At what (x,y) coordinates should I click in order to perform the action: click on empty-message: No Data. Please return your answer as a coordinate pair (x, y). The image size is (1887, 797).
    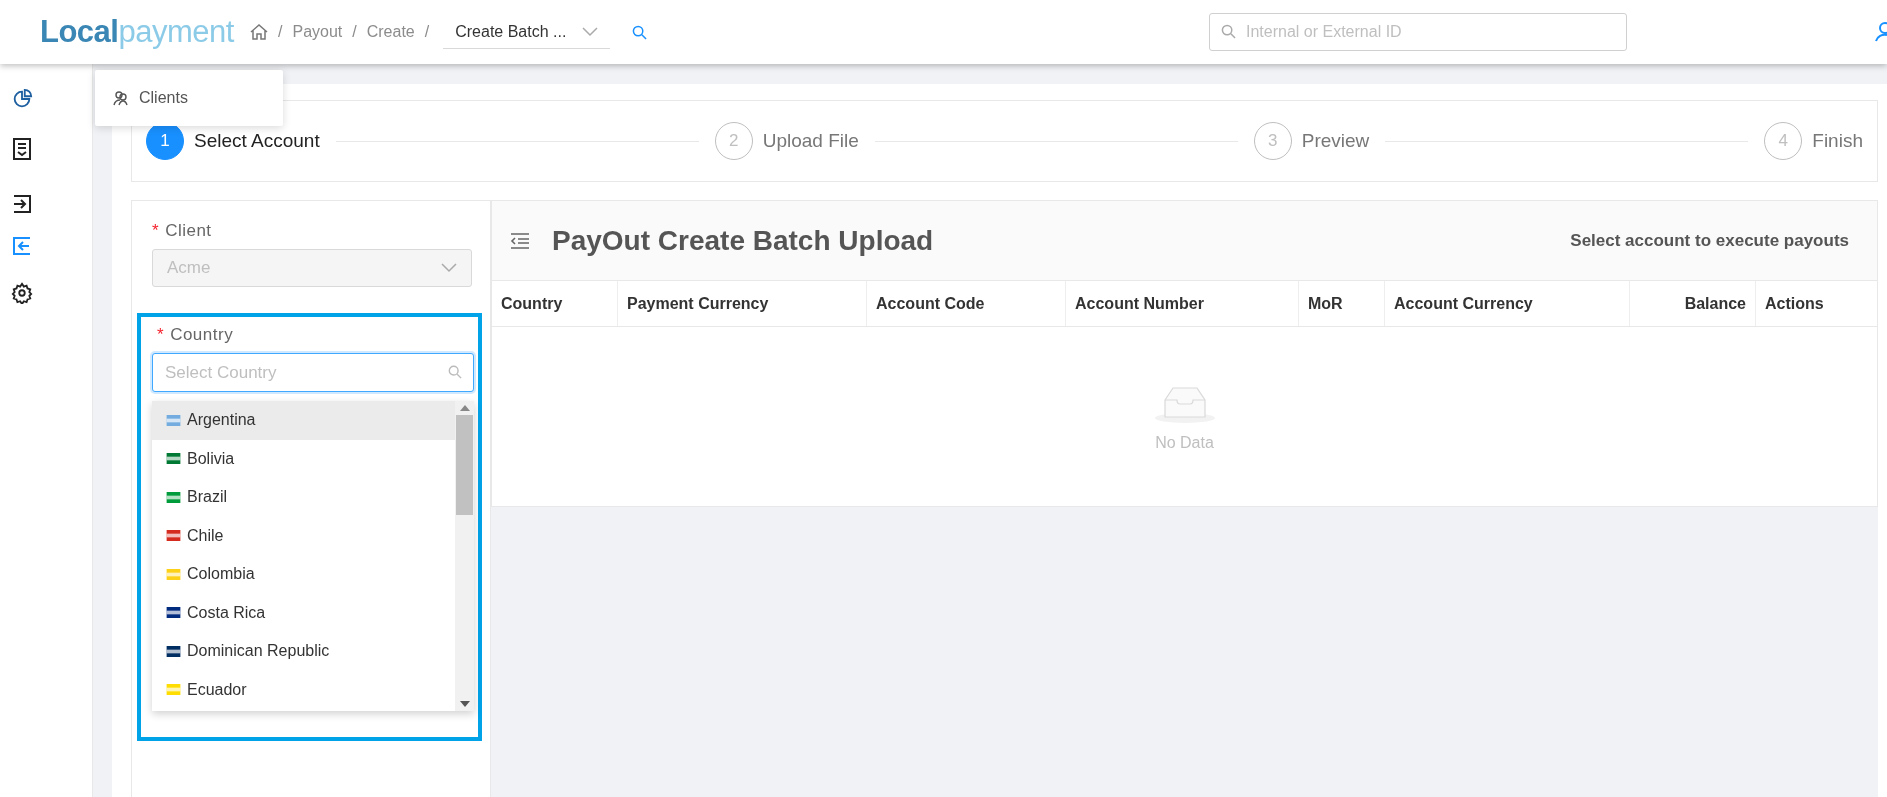
    Looking at the image, I should click on (1184, 442).